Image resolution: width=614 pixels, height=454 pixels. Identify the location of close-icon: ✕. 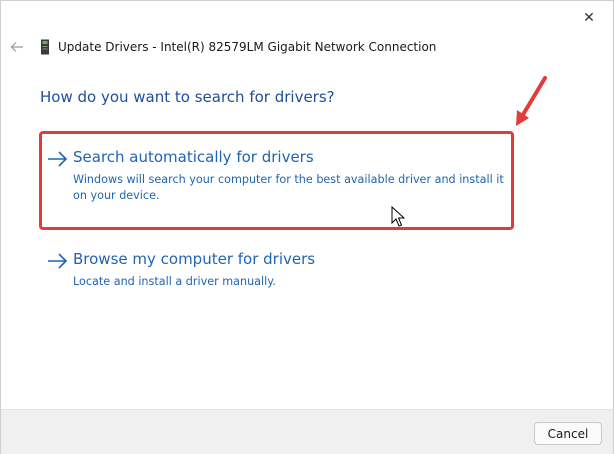
(589, 18).